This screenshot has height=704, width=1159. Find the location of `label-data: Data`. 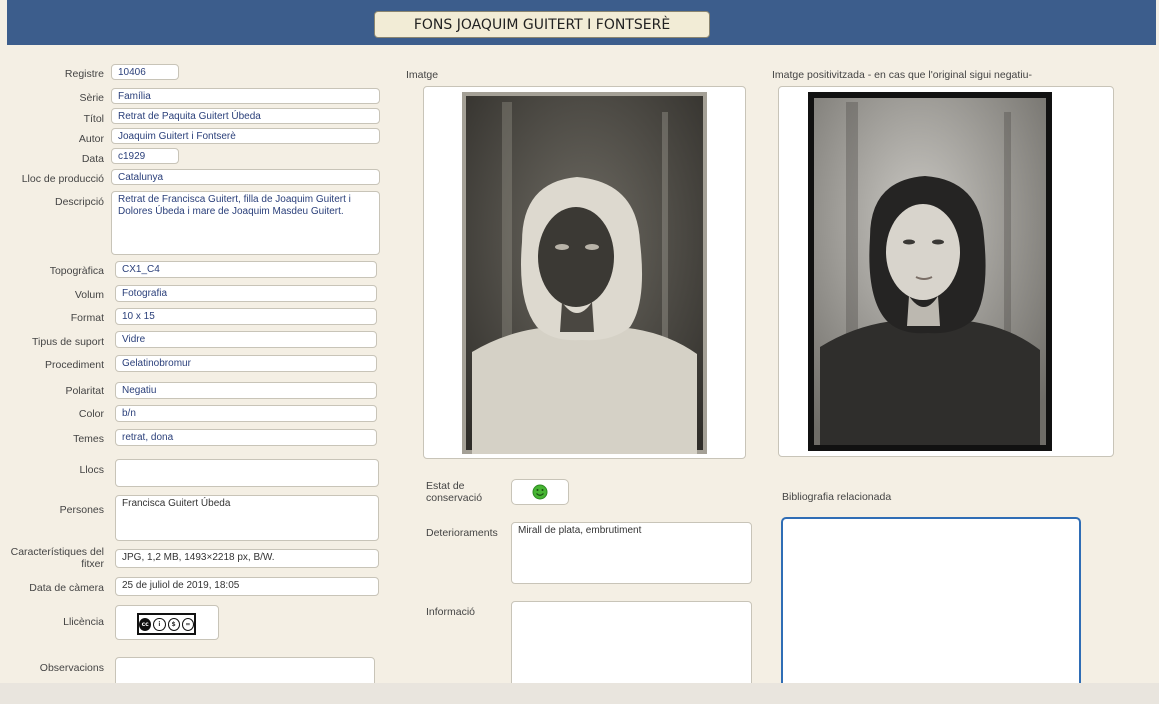

label-data: Data is located at coordinates (92, 159).